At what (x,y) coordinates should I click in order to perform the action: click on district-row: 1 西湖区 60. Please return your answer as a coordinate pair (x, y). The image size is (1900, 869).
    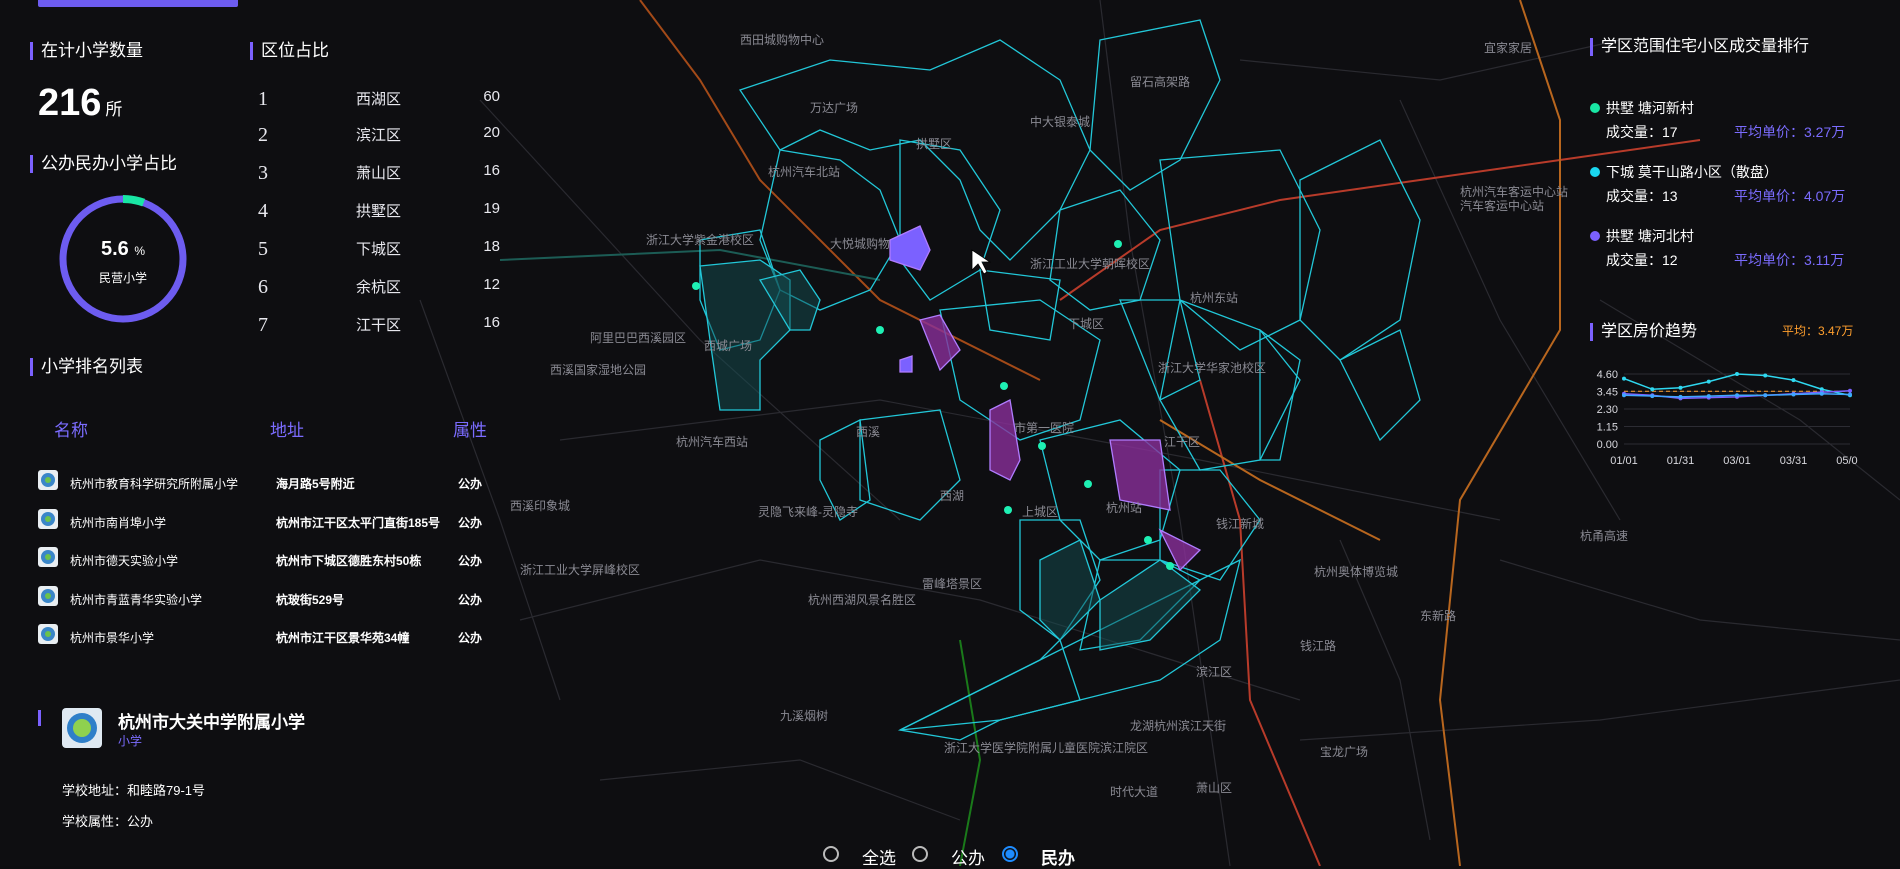
    Looking at the image, I should click on (379, 100).